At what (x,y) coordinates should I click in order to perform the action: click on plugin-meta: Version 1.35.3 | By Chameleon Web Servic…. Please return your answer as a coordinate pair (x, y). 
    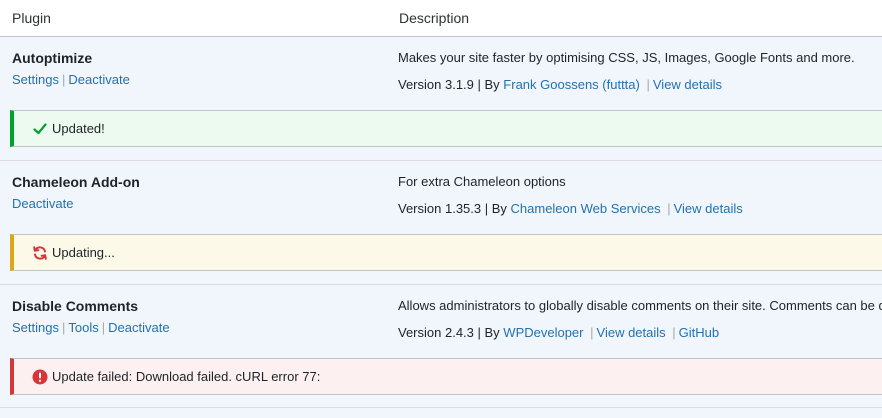
    Looking at the image, I should click on (570, 208).